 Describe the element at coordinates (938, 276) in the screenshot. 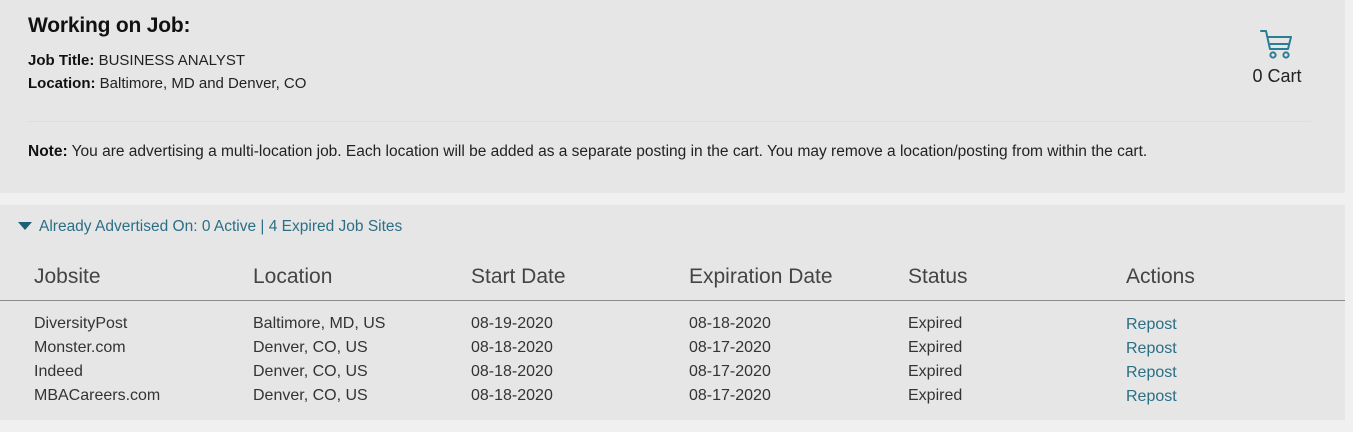

I see `column-header-status: Status` at that location.